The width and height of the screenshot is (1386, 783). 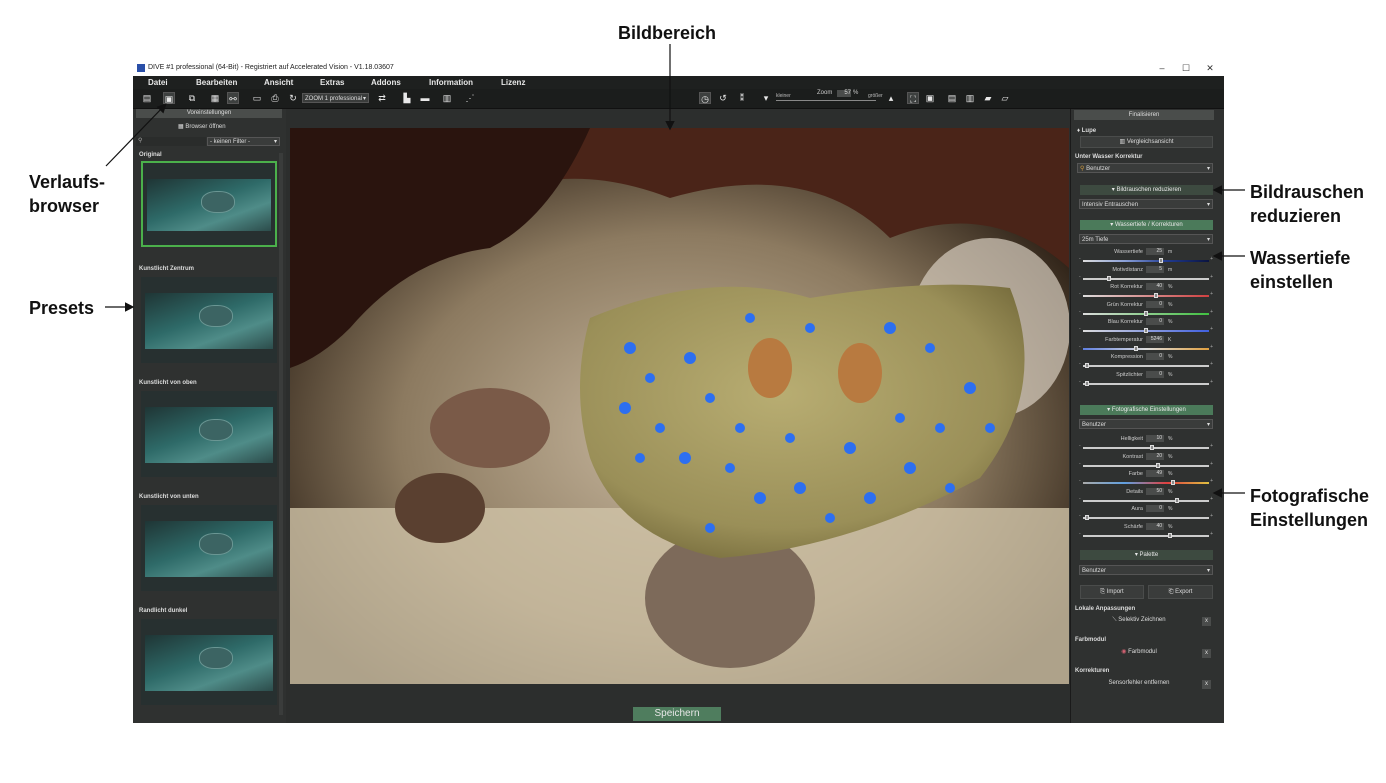 I want to click on slider-value: 5246, so click(x=1155, y=339).